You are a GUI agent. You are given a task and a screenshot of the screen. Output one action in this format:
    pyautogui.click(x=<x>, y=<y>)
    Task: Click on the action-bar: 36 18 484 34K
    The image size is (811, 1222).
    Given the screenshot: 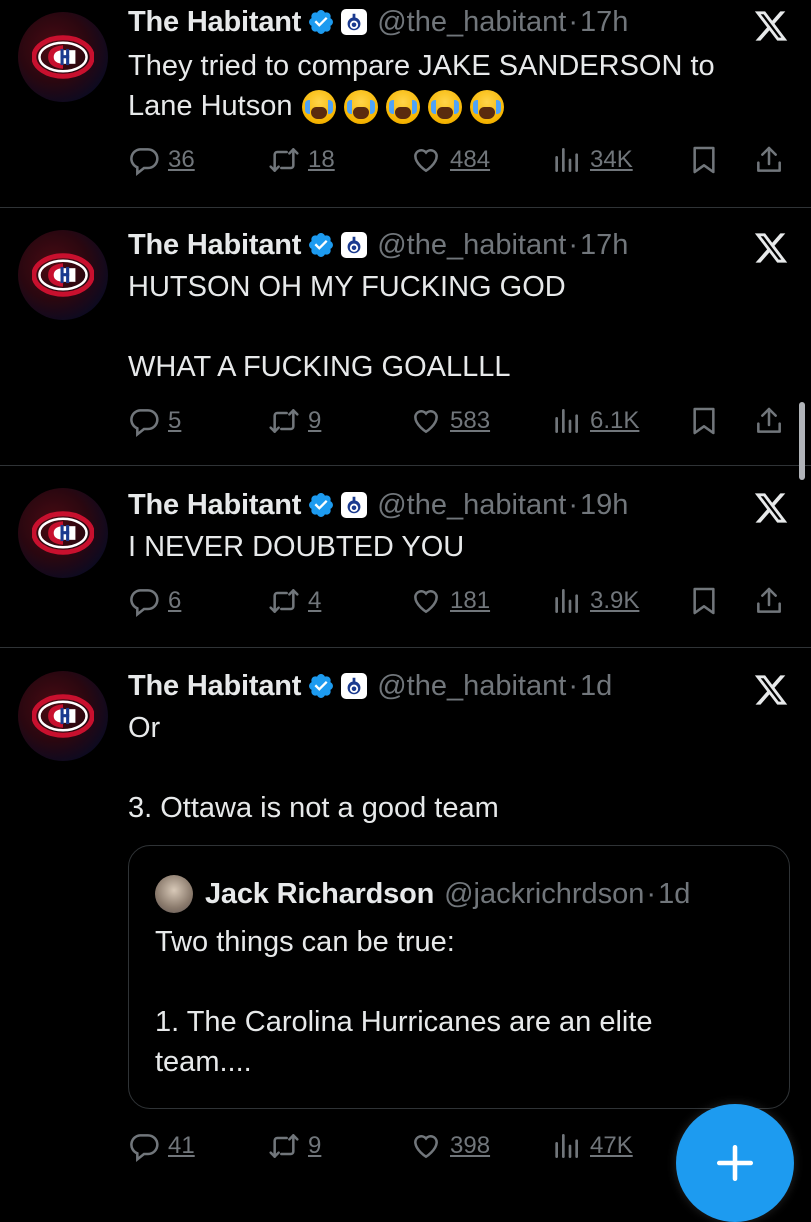 What is the action you would take?
    pyautogui.click(x=458, y=160)
    